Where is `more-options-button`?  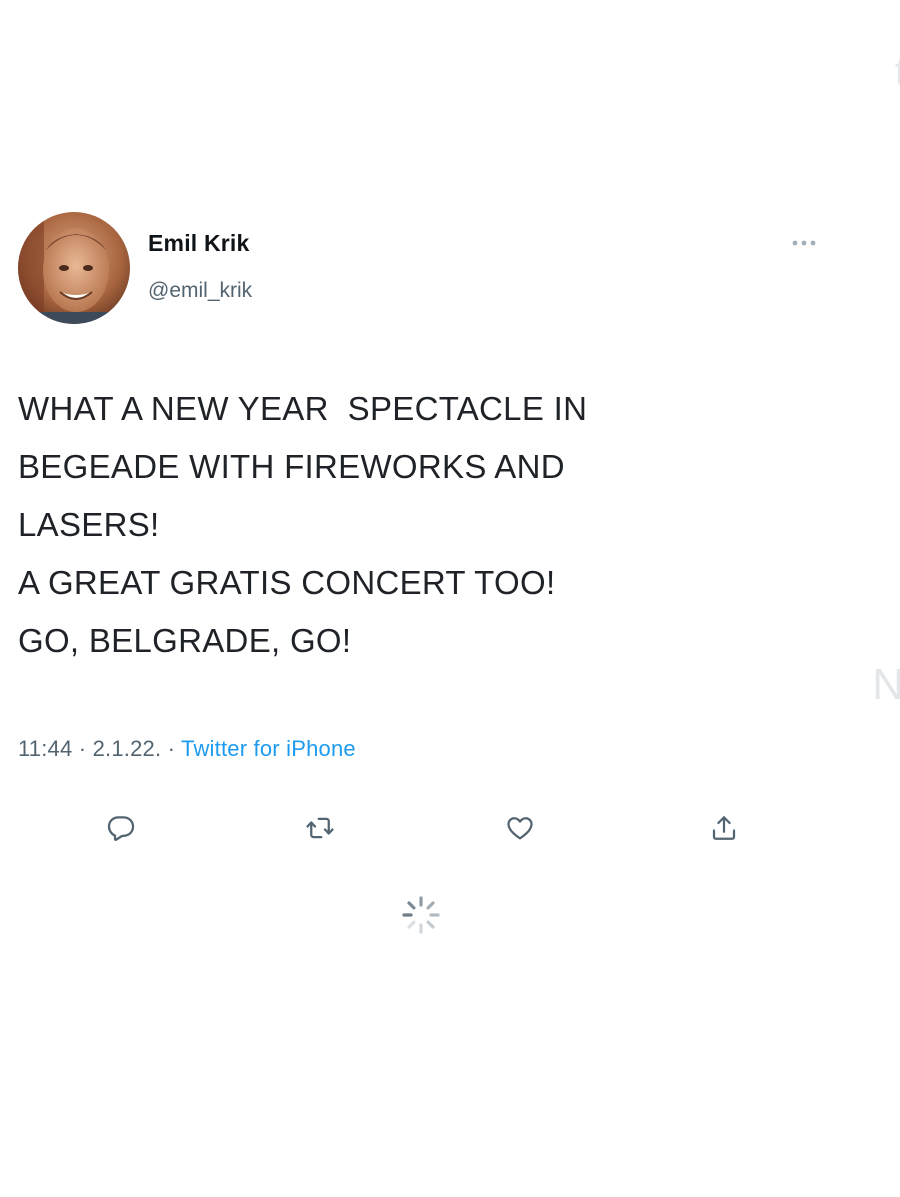
more-options-button is located at coordinates (808, 243).